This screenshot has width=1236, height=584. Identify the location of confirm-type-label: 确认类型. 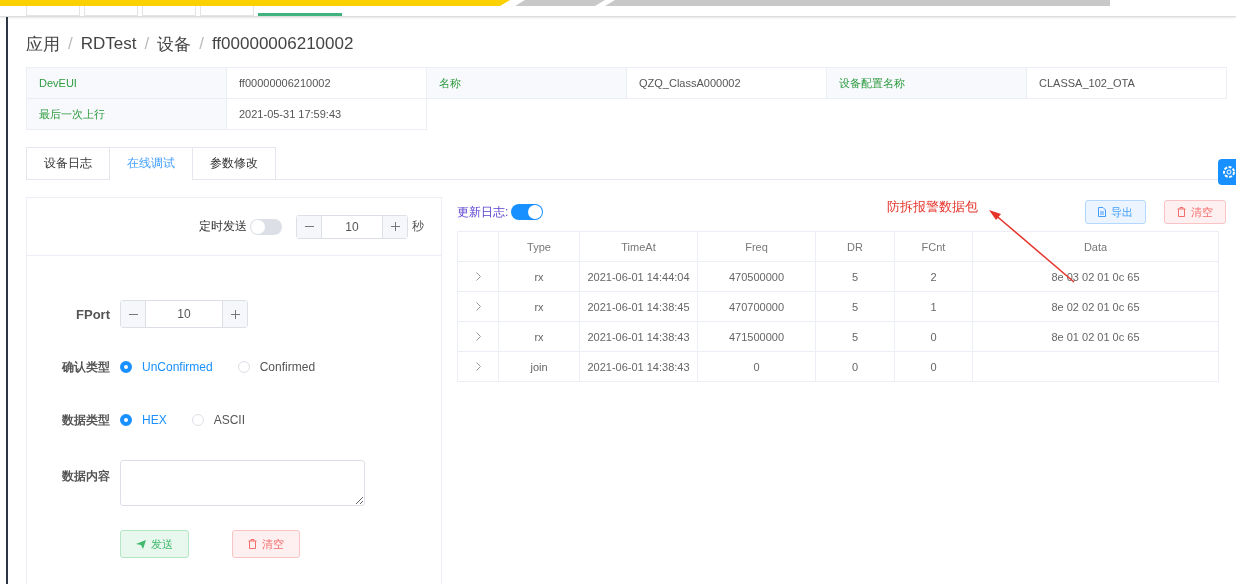
(85, 367).